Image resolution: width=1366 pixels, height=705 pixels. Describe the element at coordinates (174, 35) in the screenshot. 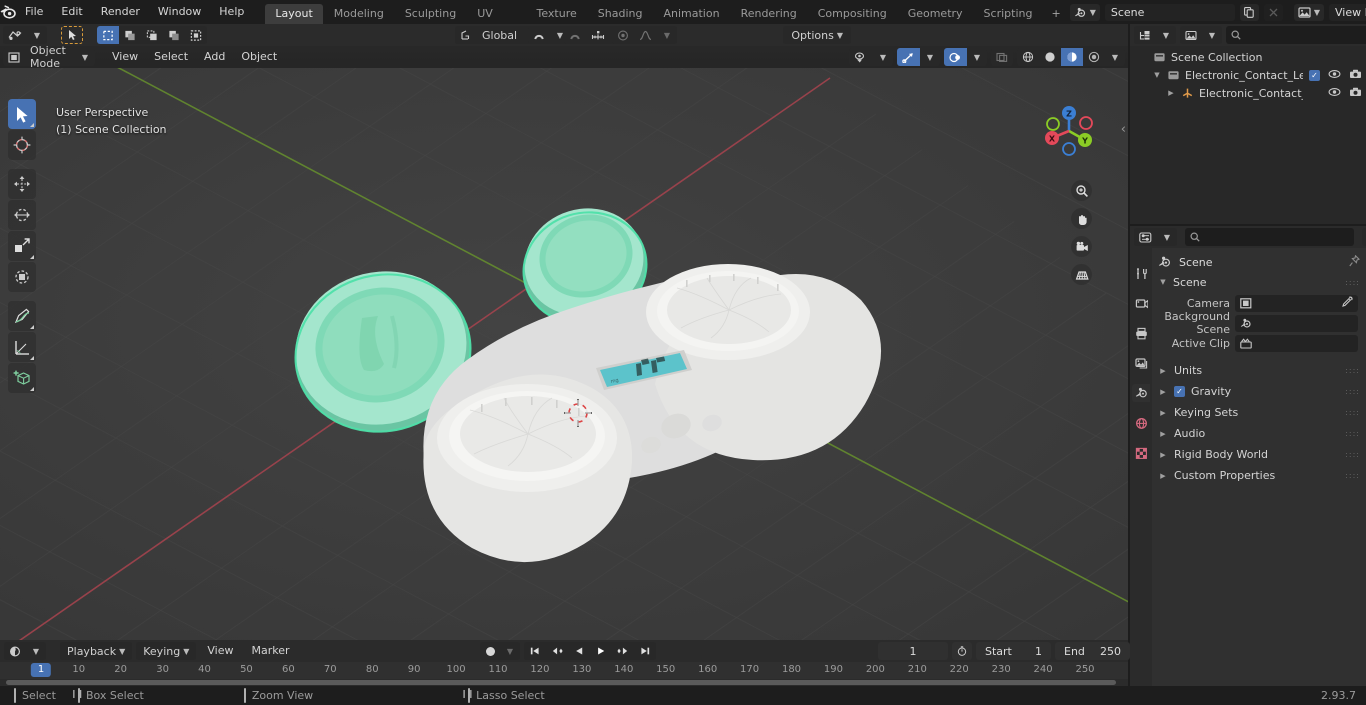

I see `select-invert-icon` at that location.